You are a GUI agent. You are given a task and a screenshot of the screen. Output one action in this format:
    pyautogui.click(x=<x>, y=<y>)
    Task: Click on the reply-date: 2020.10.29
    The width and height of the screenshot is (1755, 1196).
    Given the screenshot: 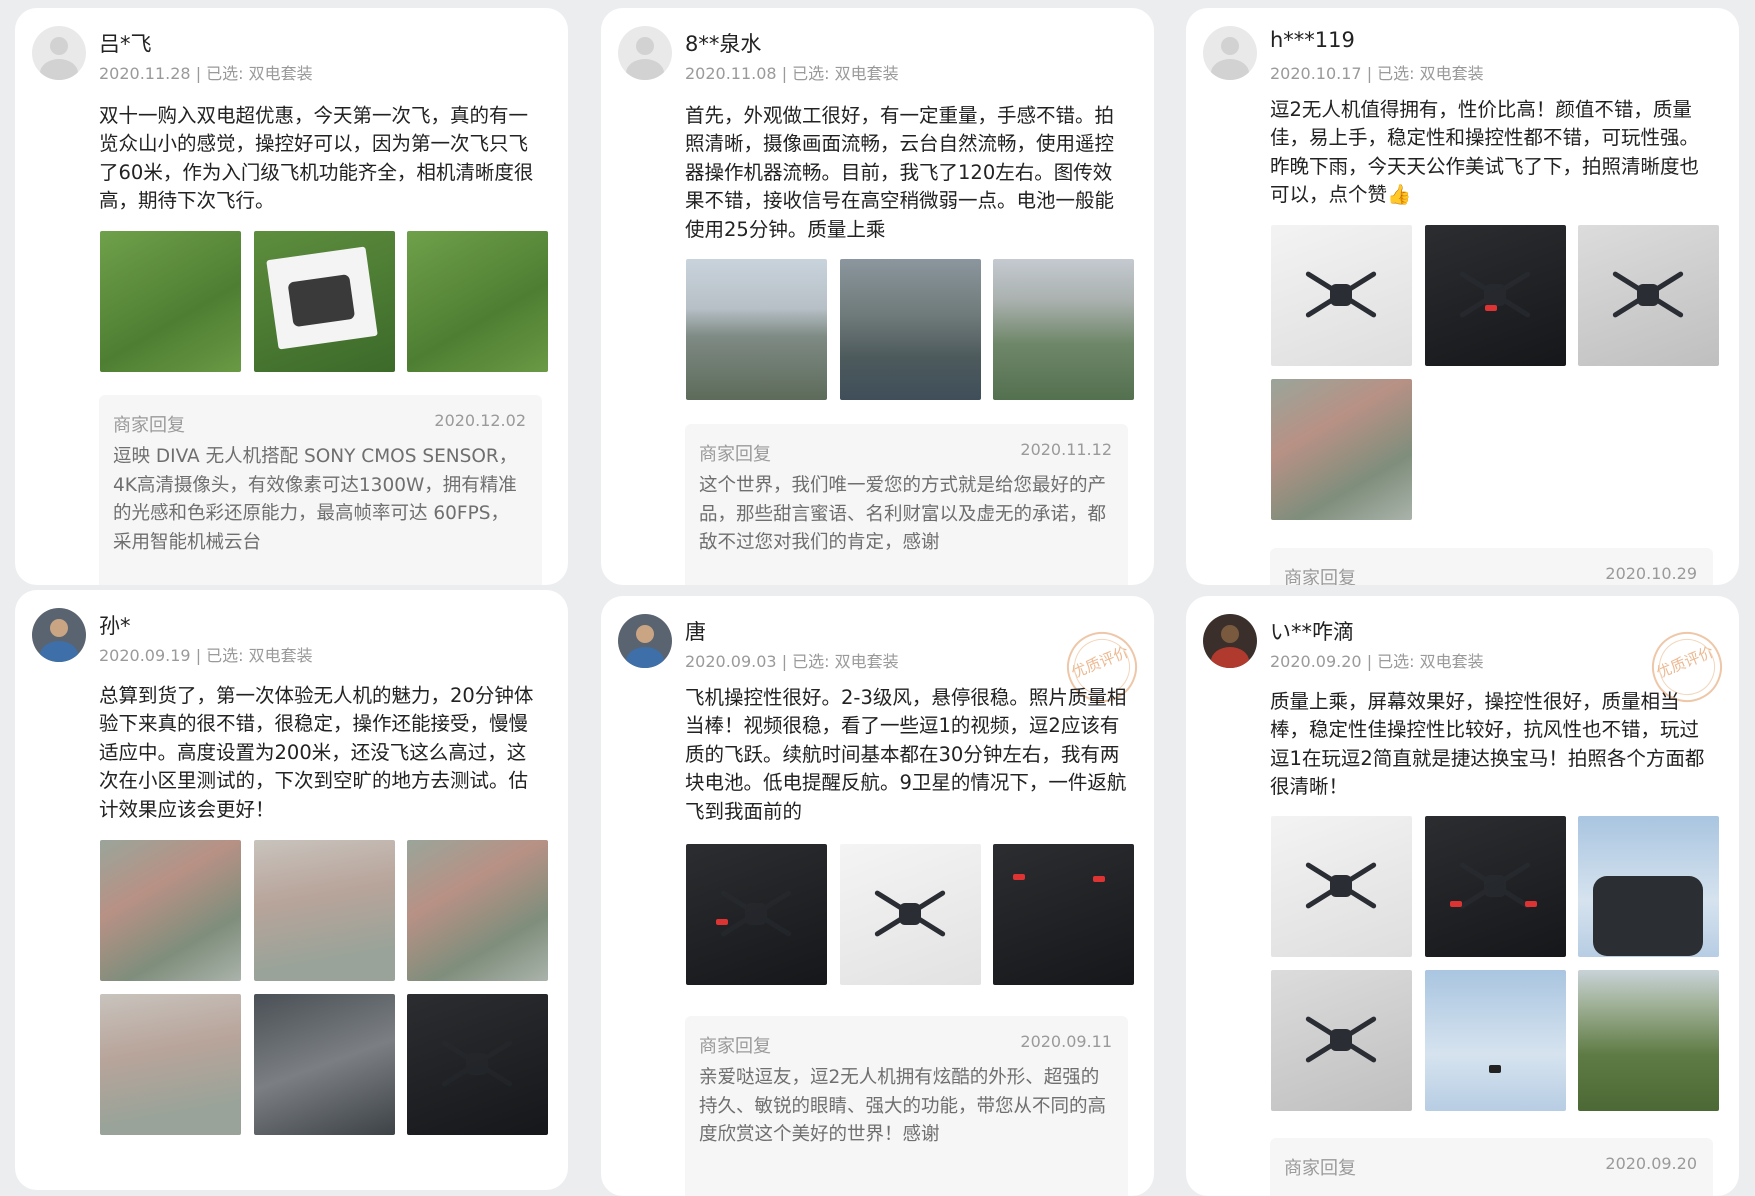 What is the action you would take?
    pyautogui.click(x=1651, y=573)
    